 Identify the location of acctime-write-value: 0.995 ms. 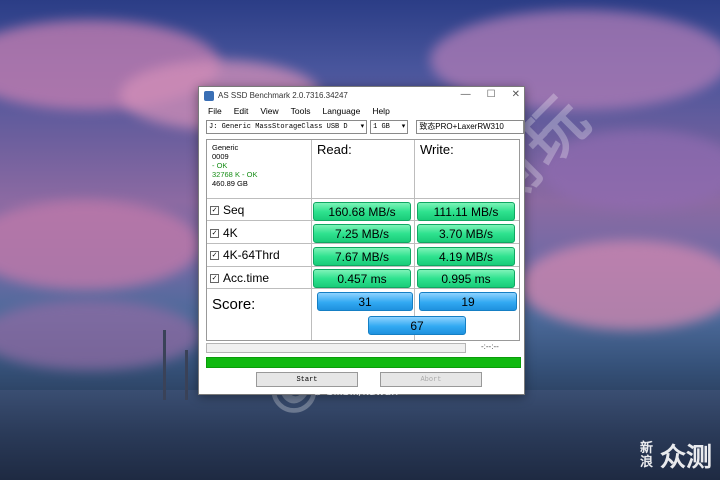
(466, 278).